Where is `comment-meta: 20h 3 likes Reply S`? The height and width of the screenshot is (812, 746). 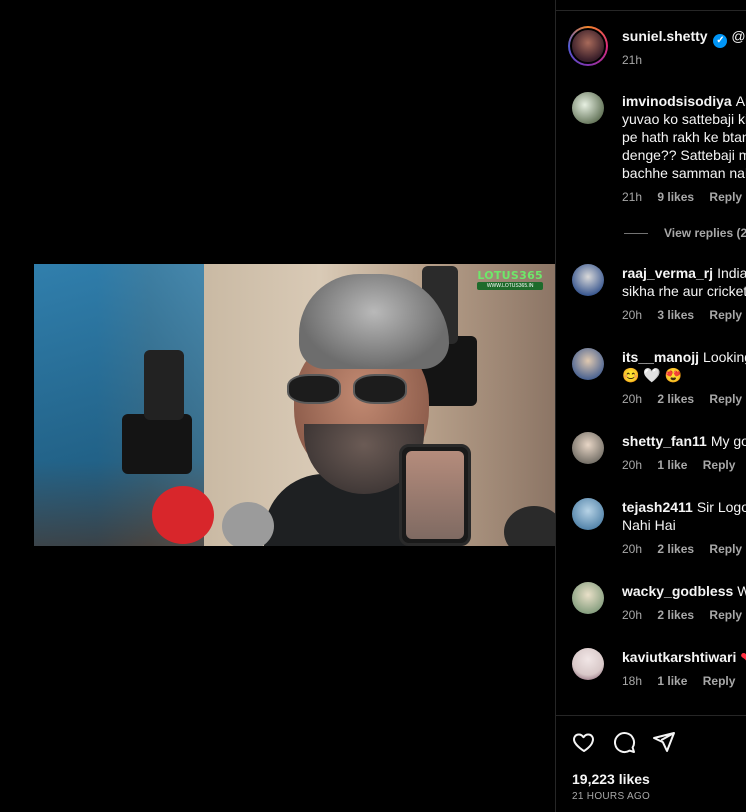 comment-meta: 20h 3 likes Reply S is located at coordinates (684, 315).